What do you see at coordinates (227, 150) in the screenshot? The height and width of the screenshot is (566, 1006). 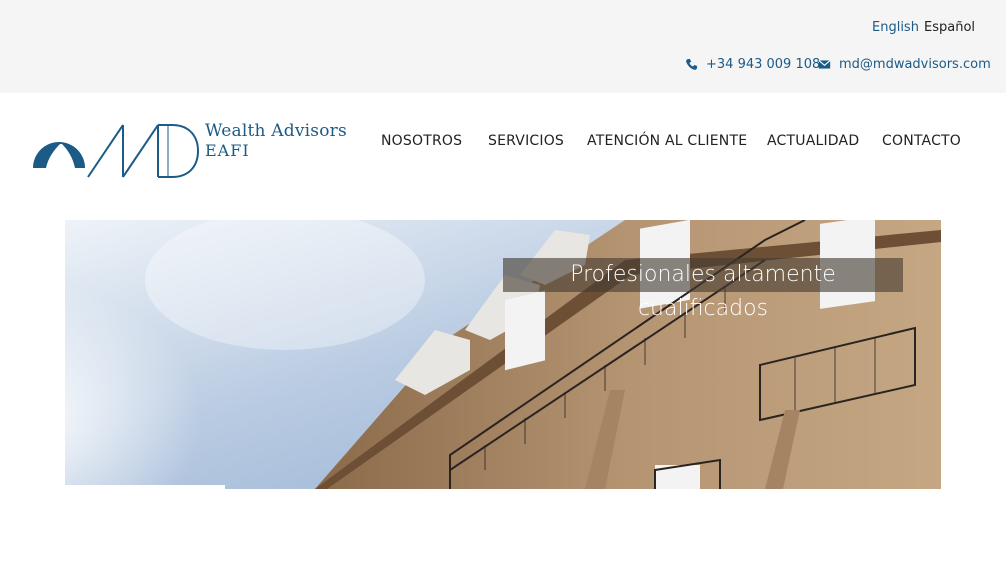 I see `brand-subtitle: EAFI` at bounding box center [227, 150].